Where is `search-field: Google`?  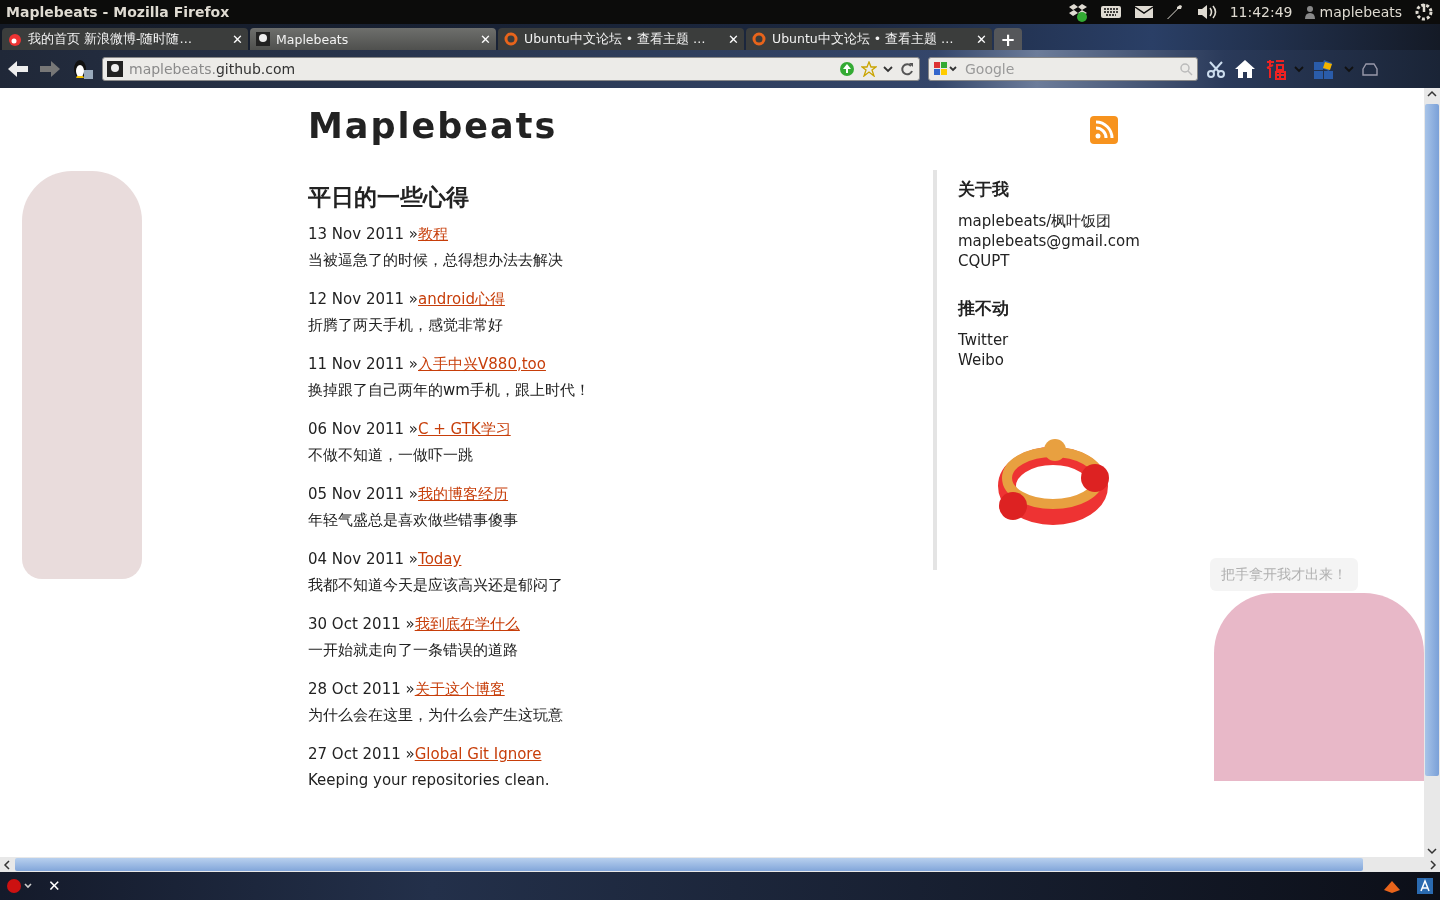
search-field: Google is located at coordinates (1069, 69).